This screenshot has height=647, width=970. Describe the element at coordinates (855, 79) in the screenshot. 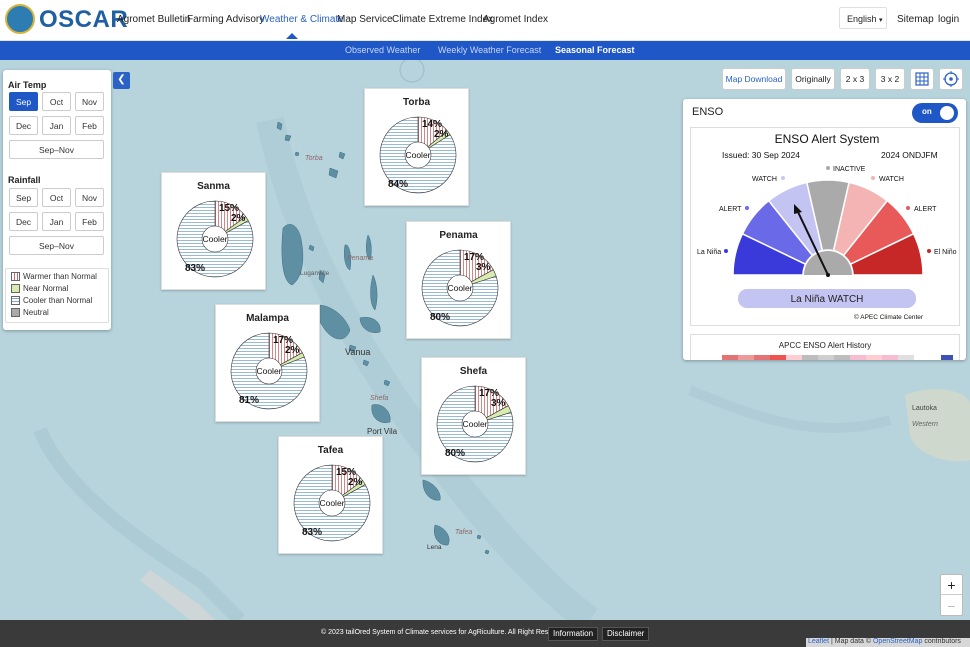

I see `grid-2x3-button: 2 x 3` at that location.